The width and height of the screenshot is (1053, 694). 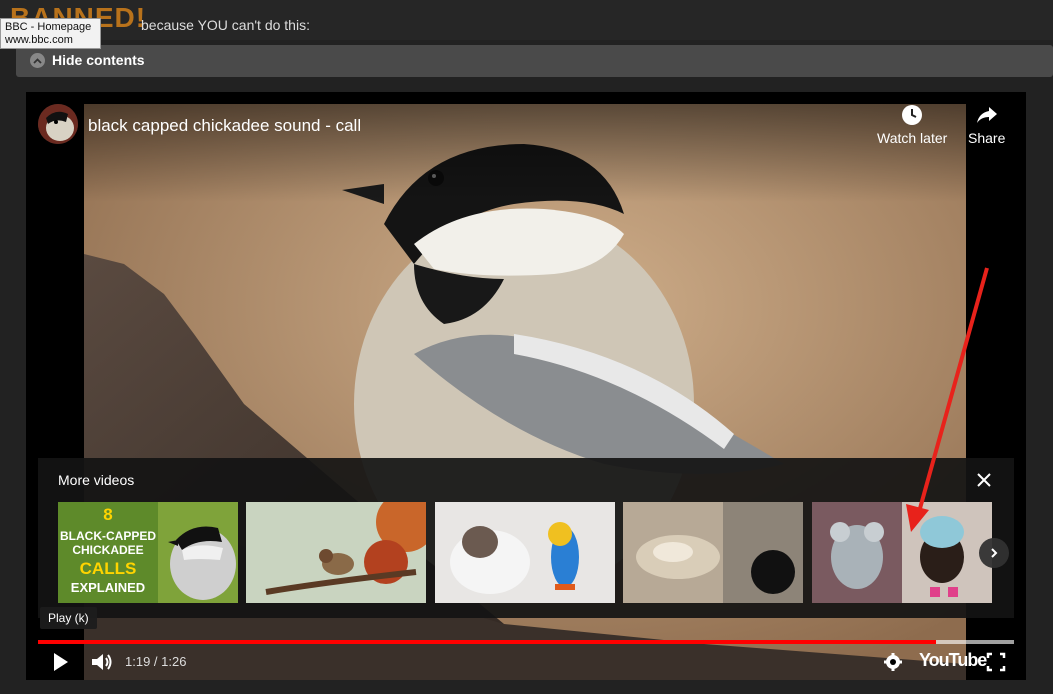 I want to click on share-label: Share, so click(x=987, y=138).